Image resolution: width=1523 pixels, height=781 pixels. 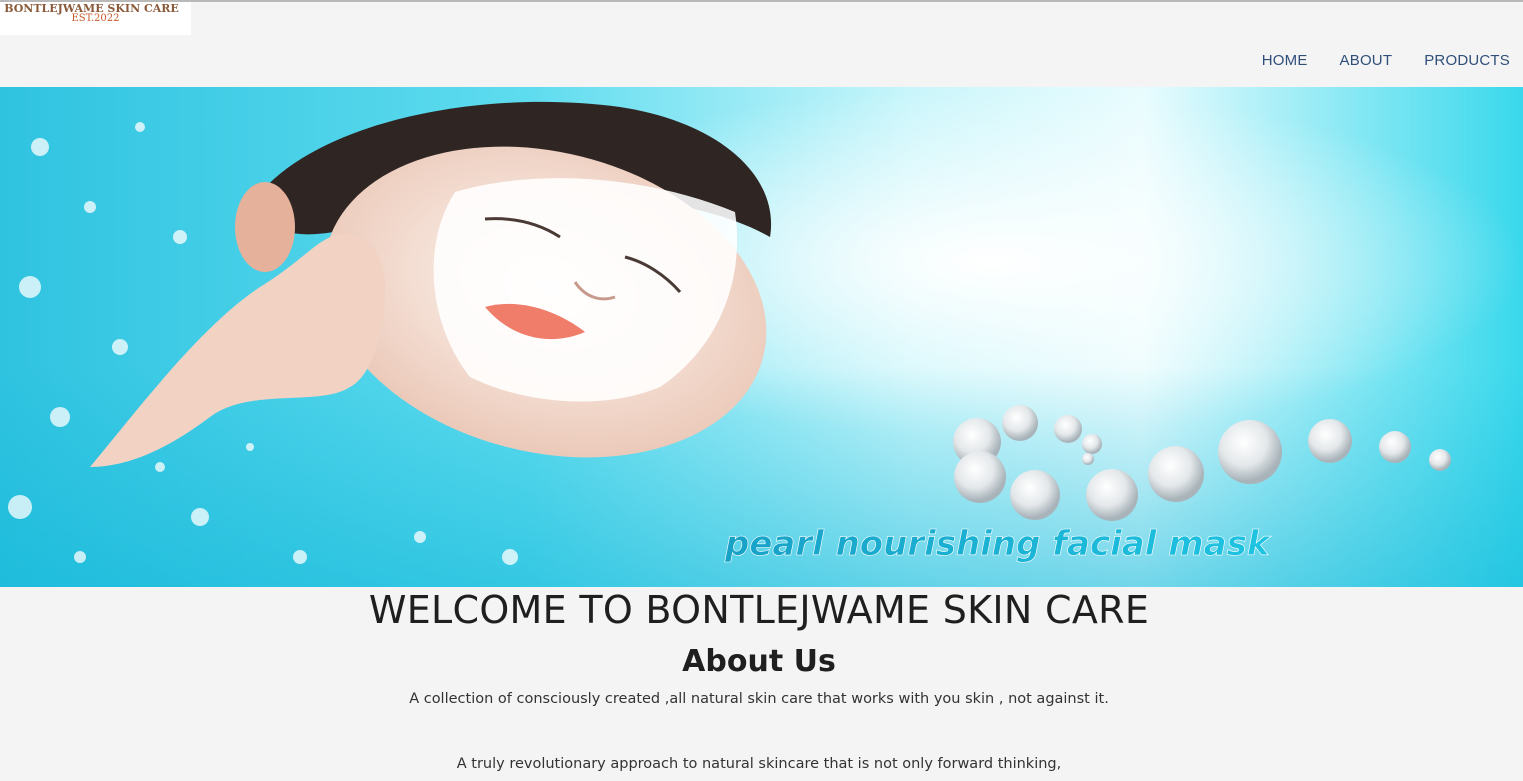 I want to click on site-logo: BONTLEJWAME SKIN CARE EST.2022, so click(x=95, y=18).